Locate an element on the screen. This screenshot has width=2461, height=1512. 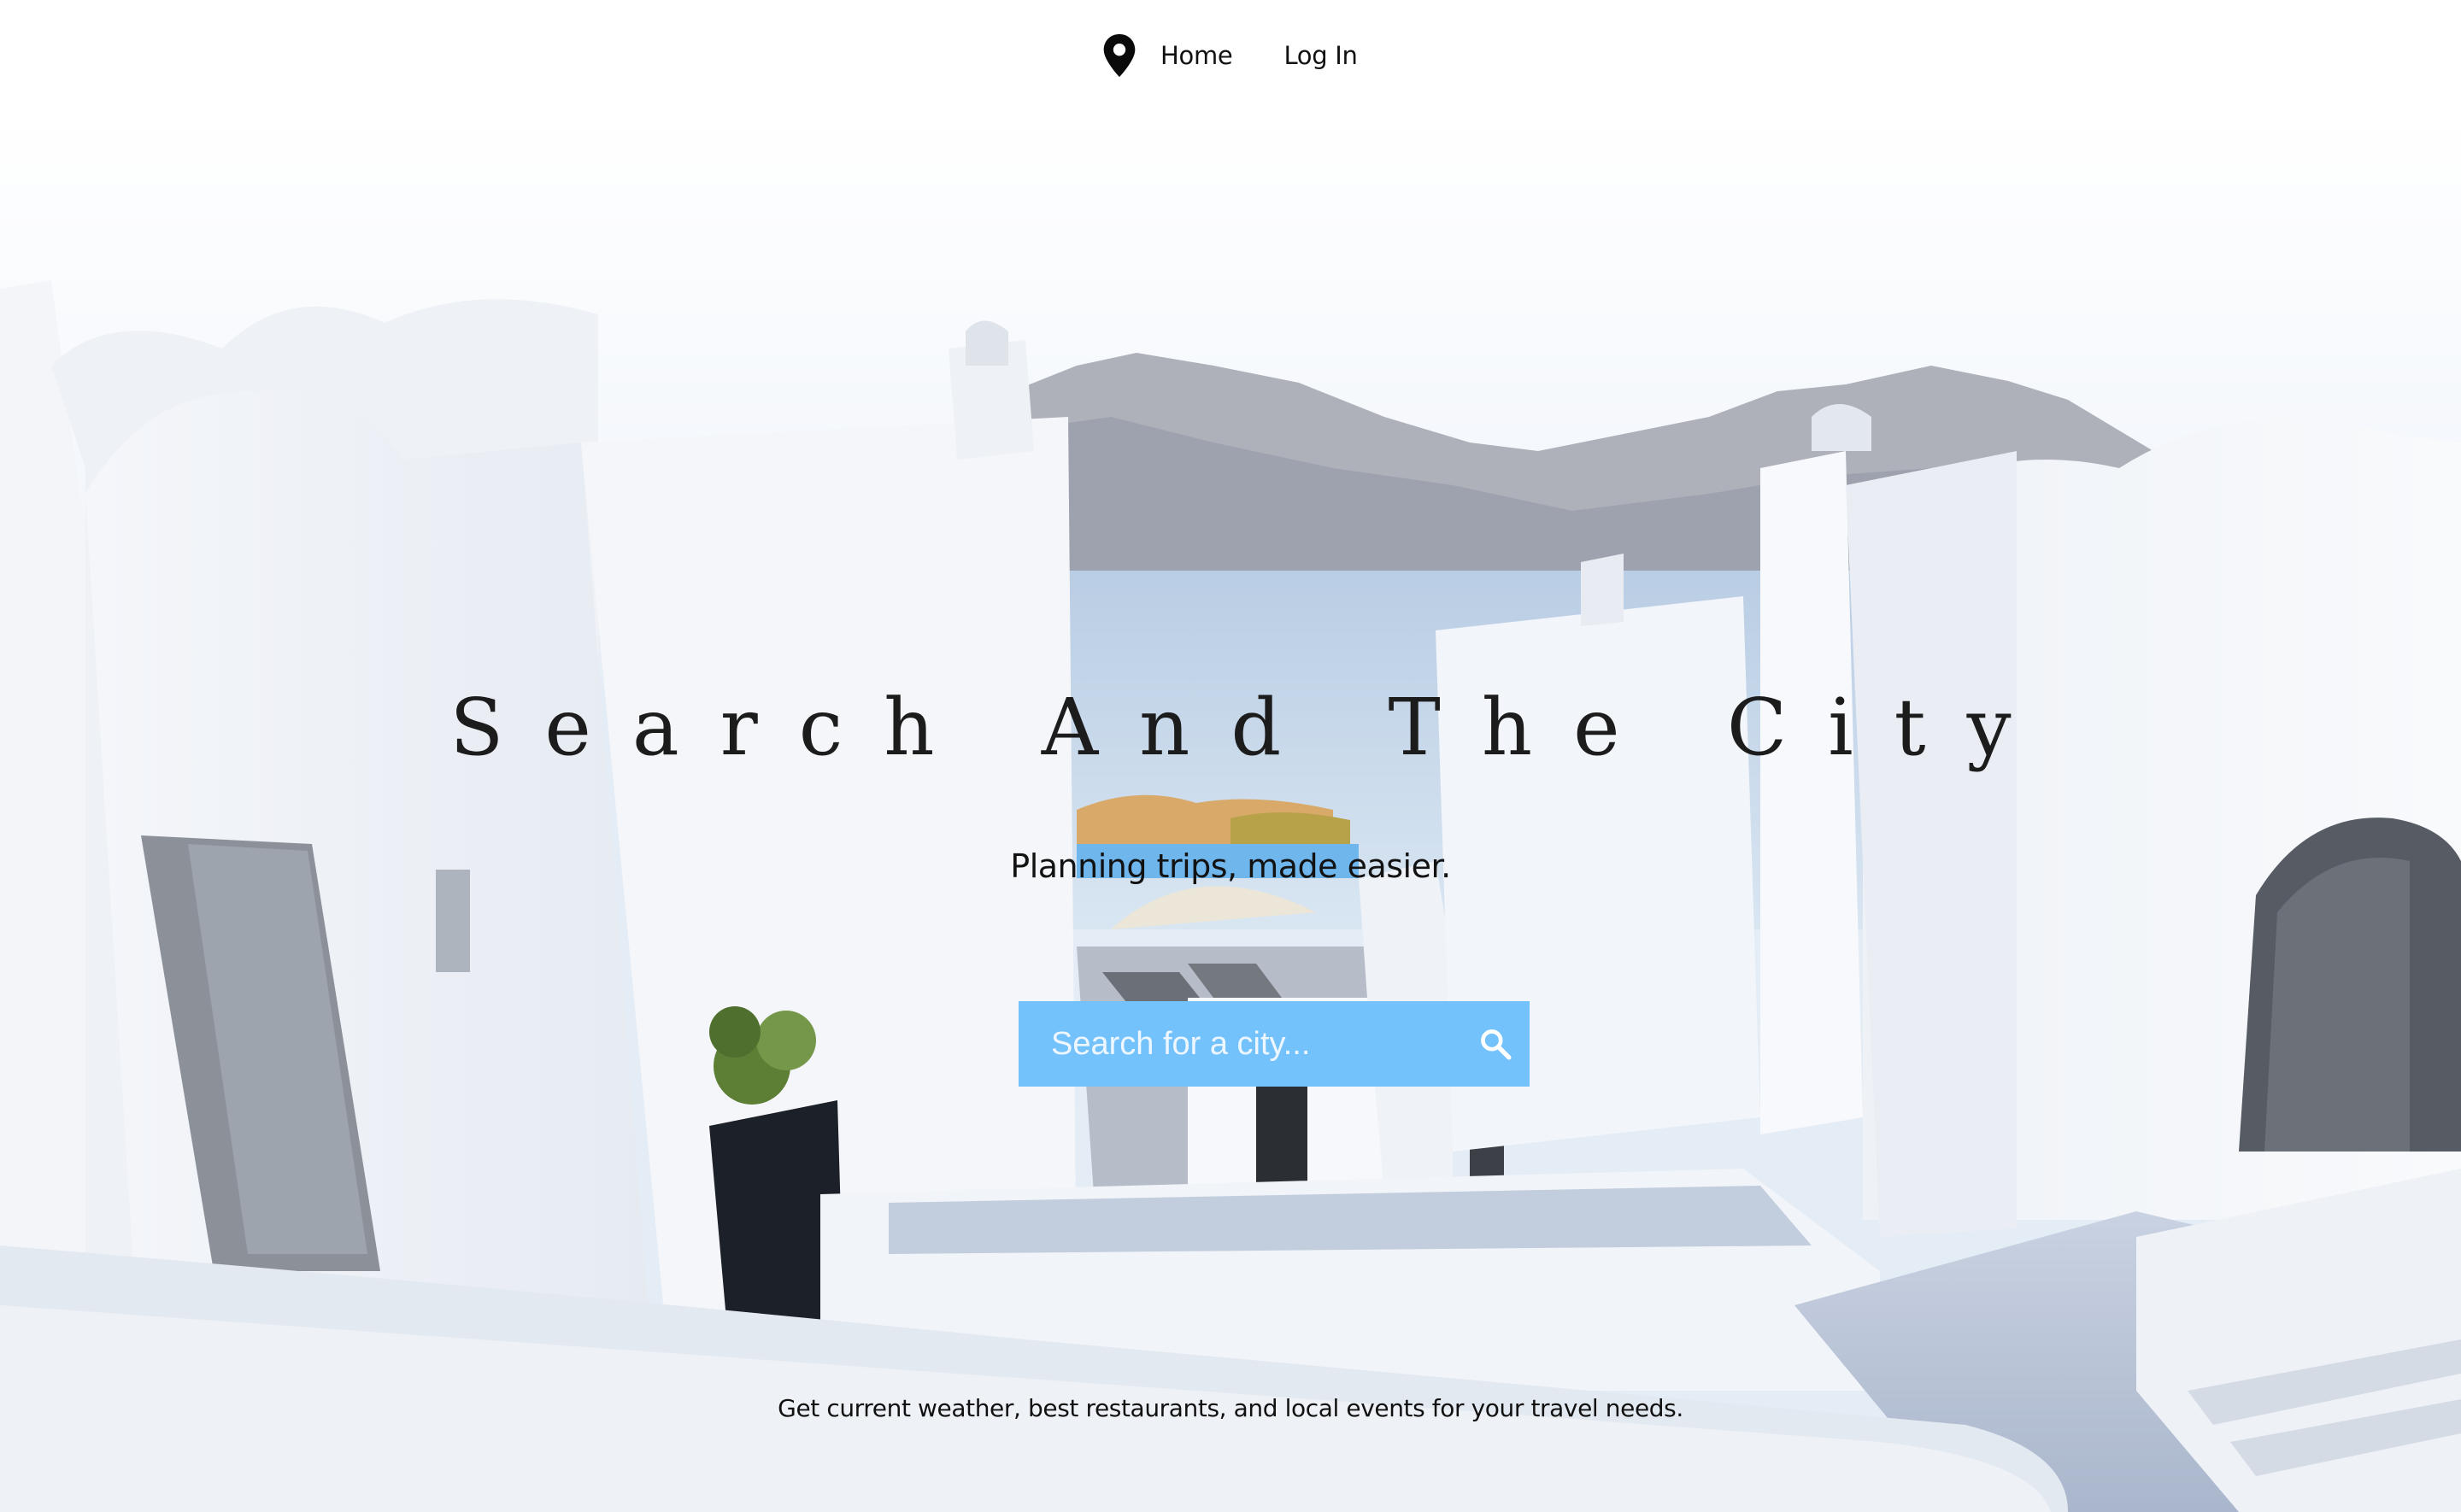
search-button is located at coordinates (1495, 1044).